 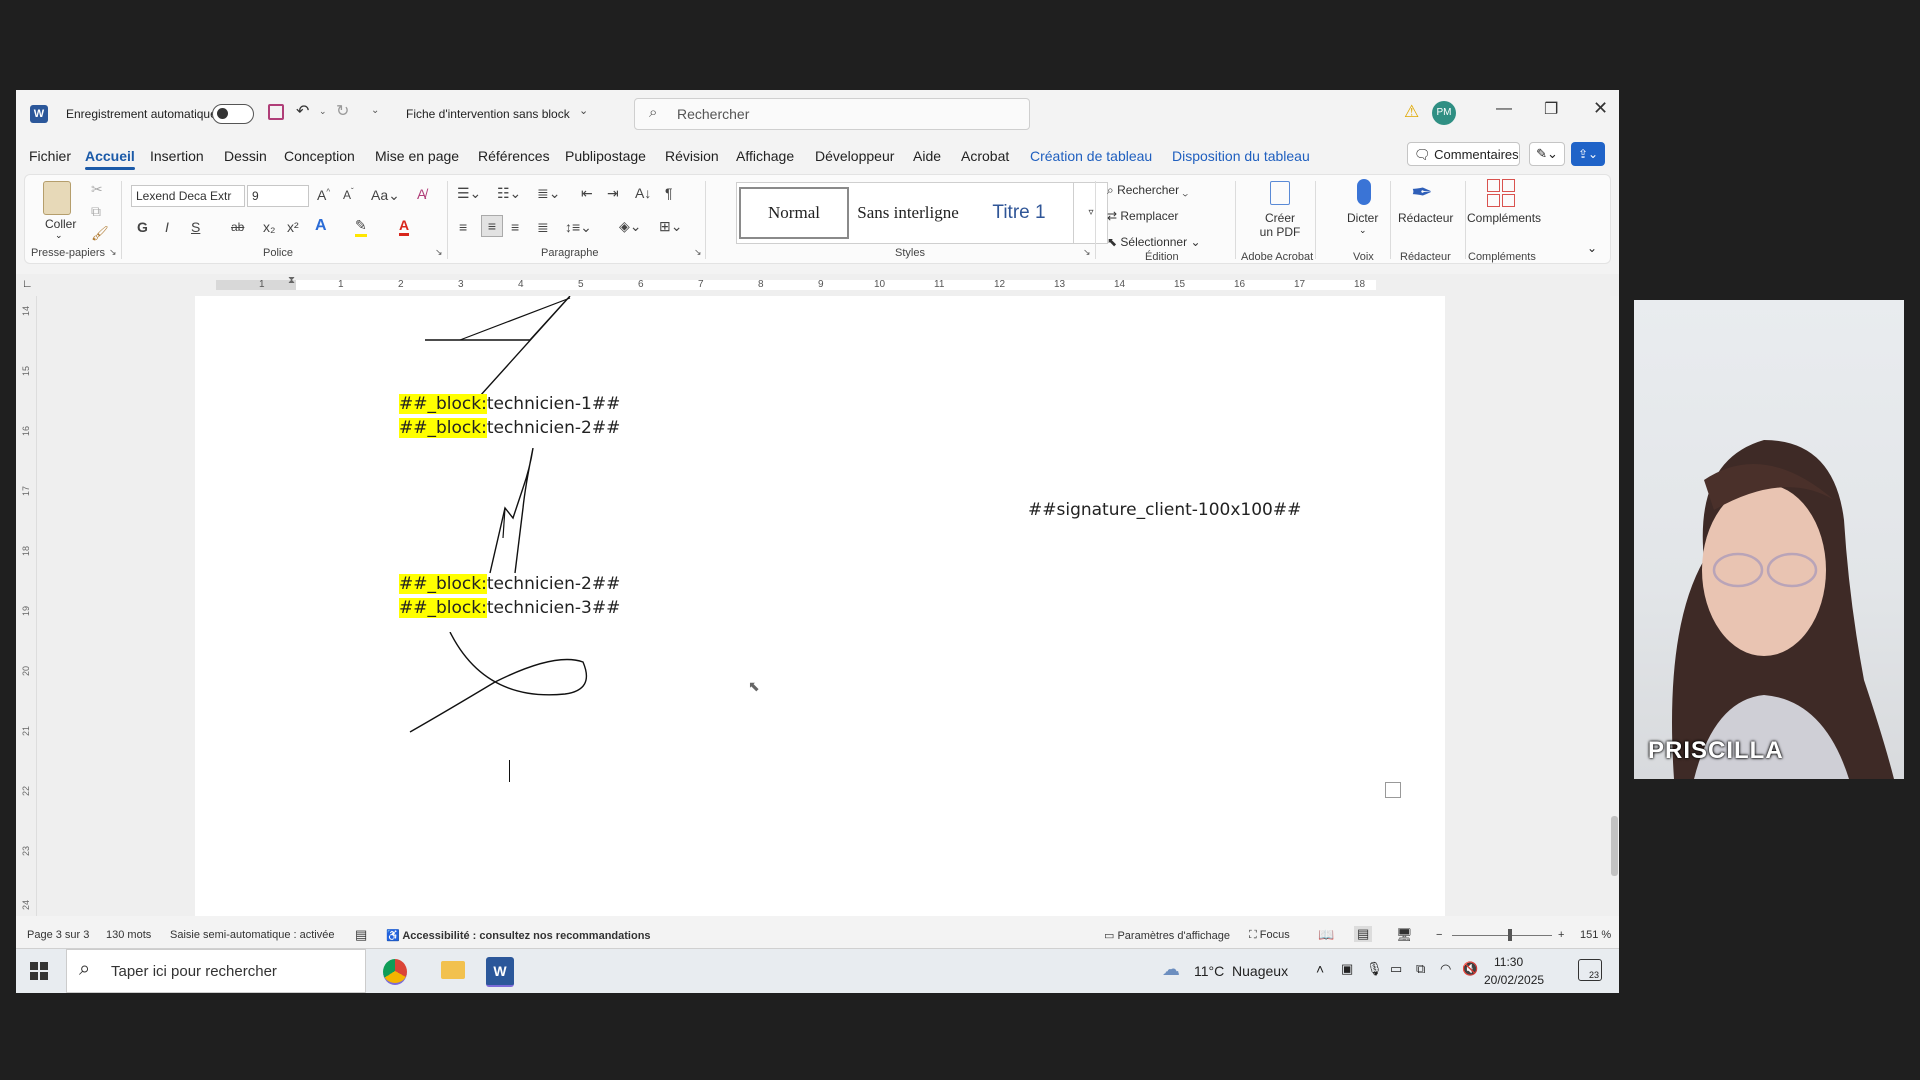 I want to click on editor-button: Rédacteur, so click(x=1425, y=218).